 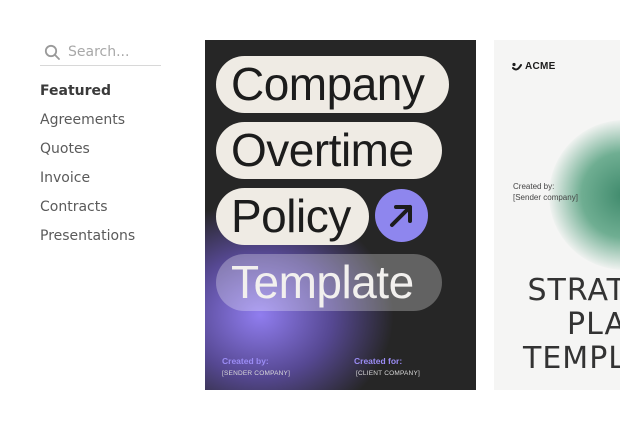 What do you see at coordinates (329, 150) in the screenshot?
I see `title-pill-2: Overtime` at bounding box center [329, 150].